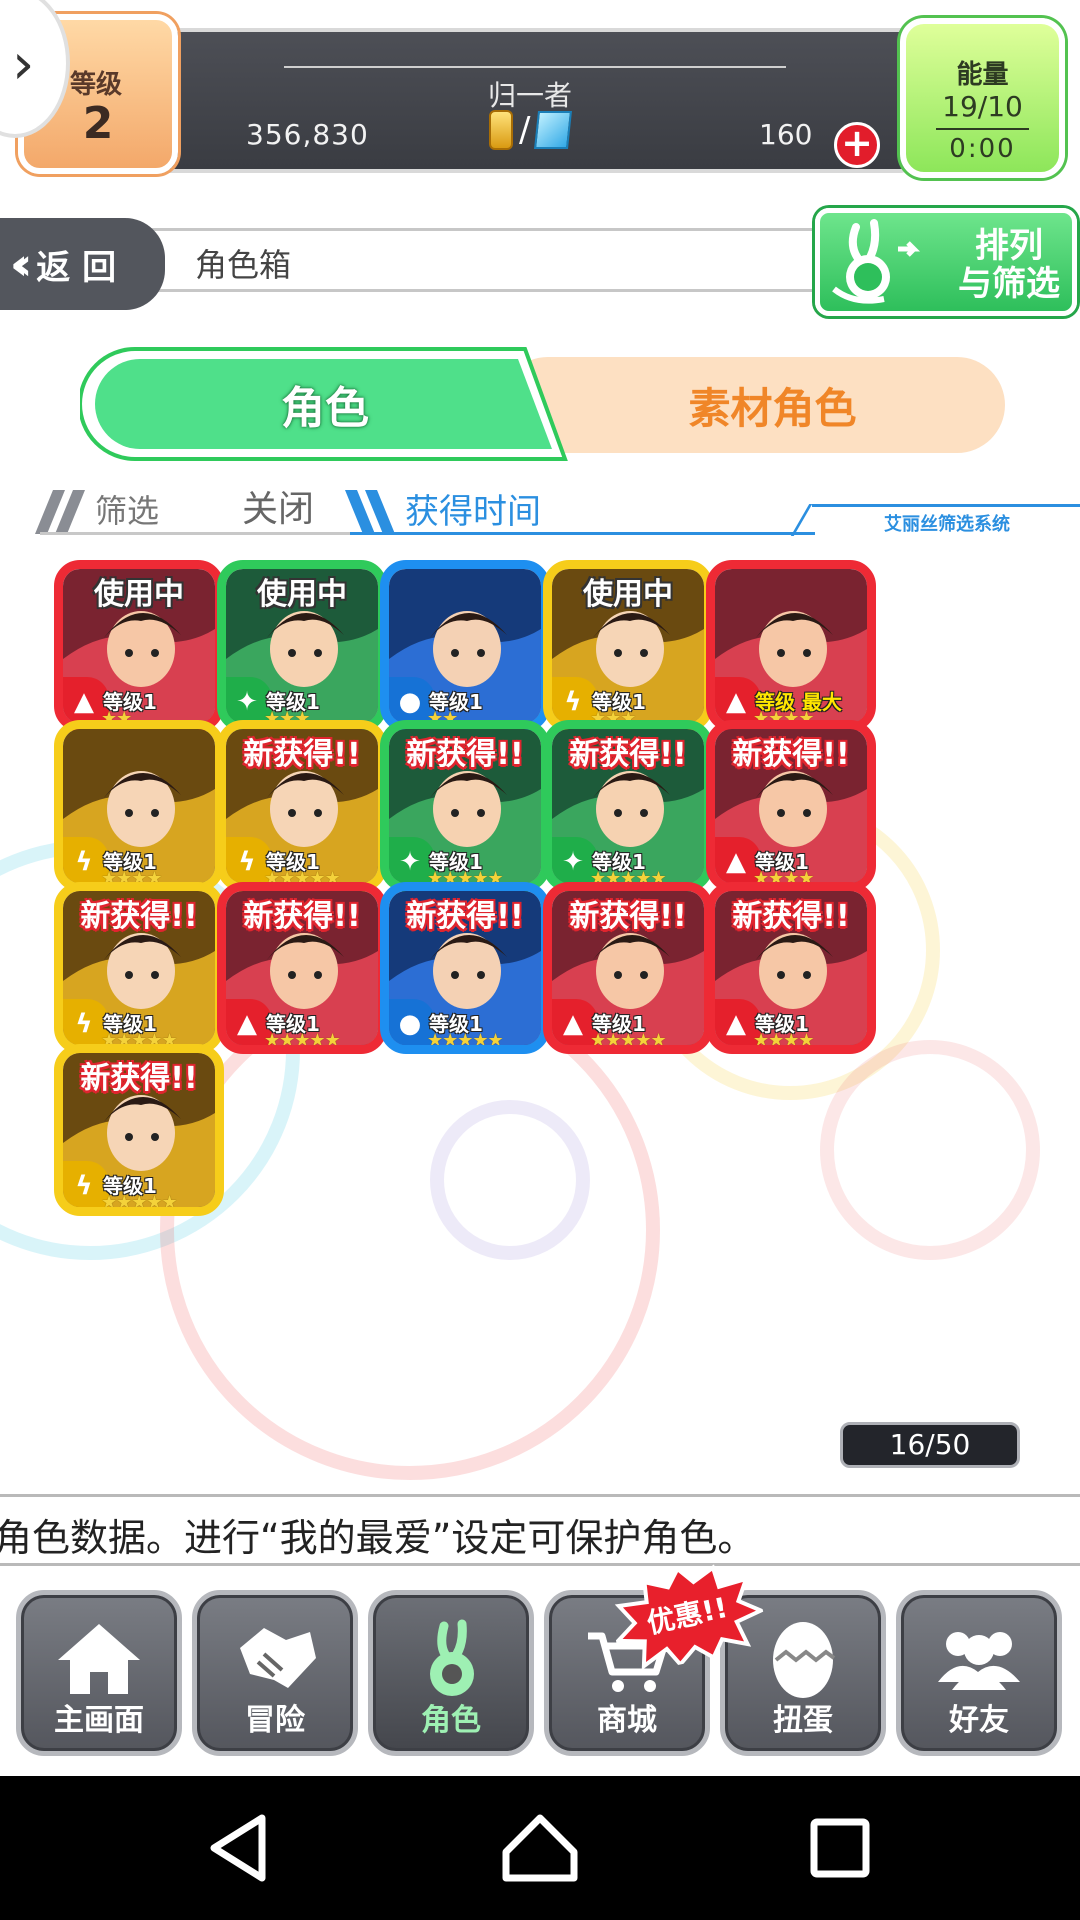 This screenshot has height=1920, width=1080. Describe the element at coordinates (139, 646) in the screenshot. I see `character-card: 使用中 ▲ 等级1 ★★` at that location.